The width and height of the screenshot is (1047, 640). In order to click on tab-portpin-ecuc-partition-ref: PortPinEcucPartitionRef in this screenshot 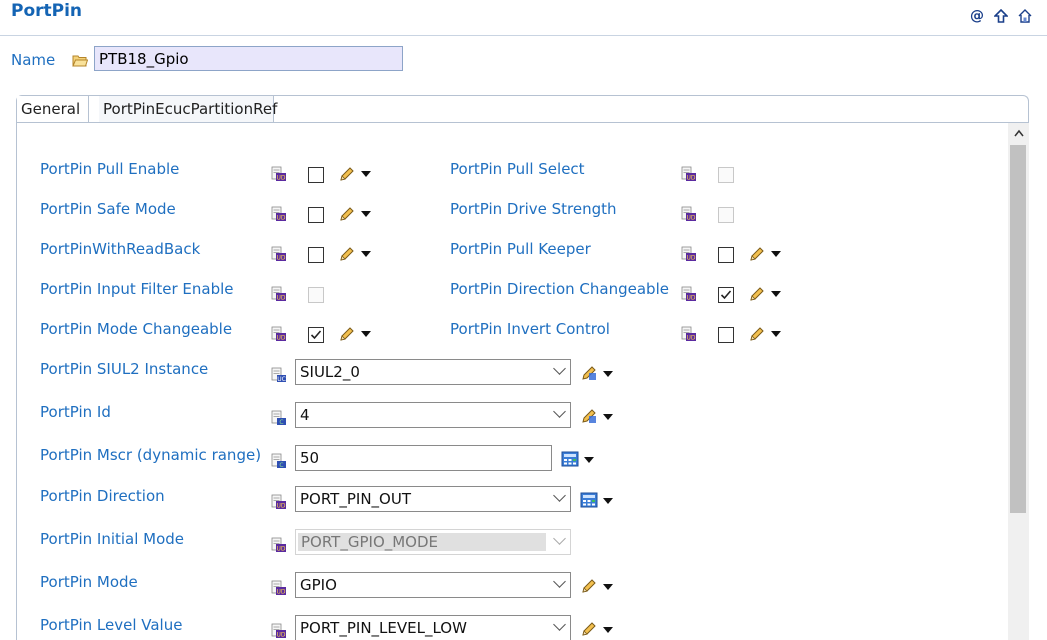, I will do `click(188, 110)`.